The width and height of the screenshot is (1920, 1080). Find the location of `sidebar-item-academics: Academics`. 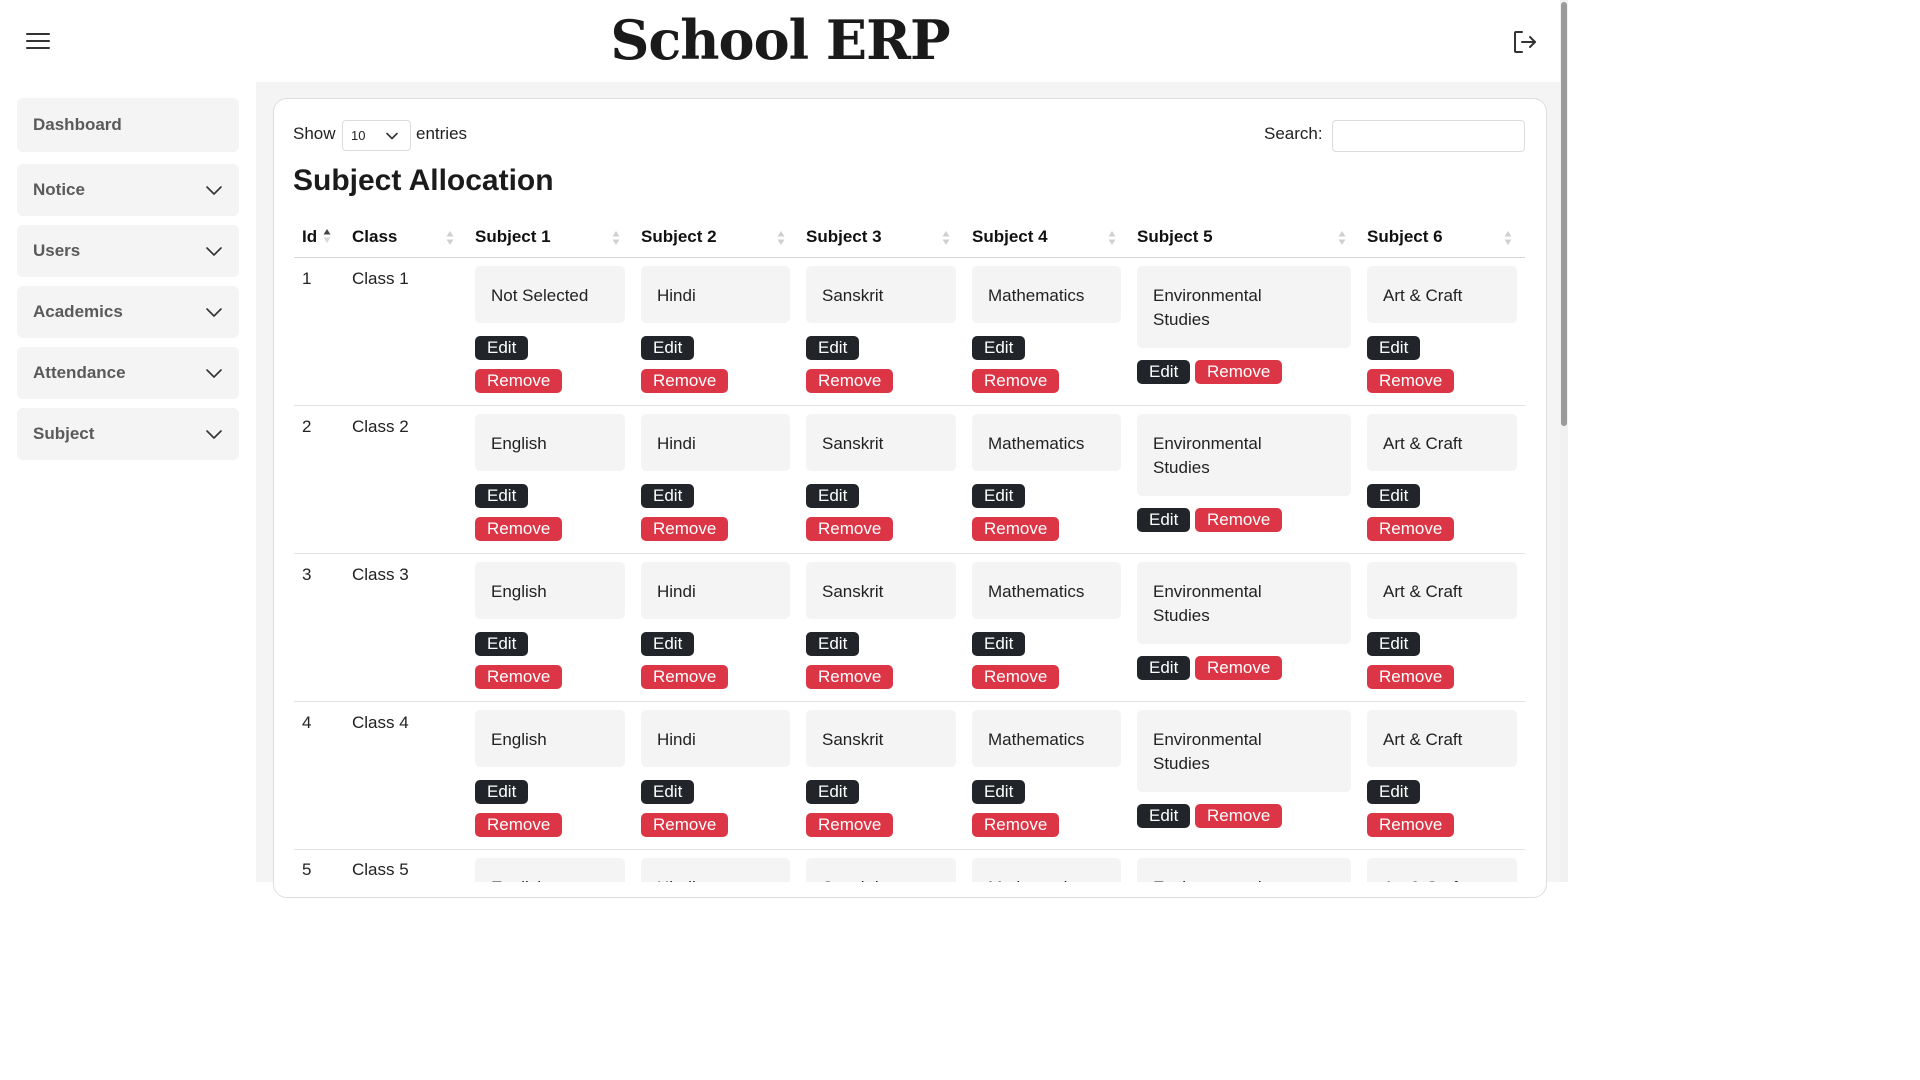

sidebar-item-academics: Academics is located at coordinates (128, 312).